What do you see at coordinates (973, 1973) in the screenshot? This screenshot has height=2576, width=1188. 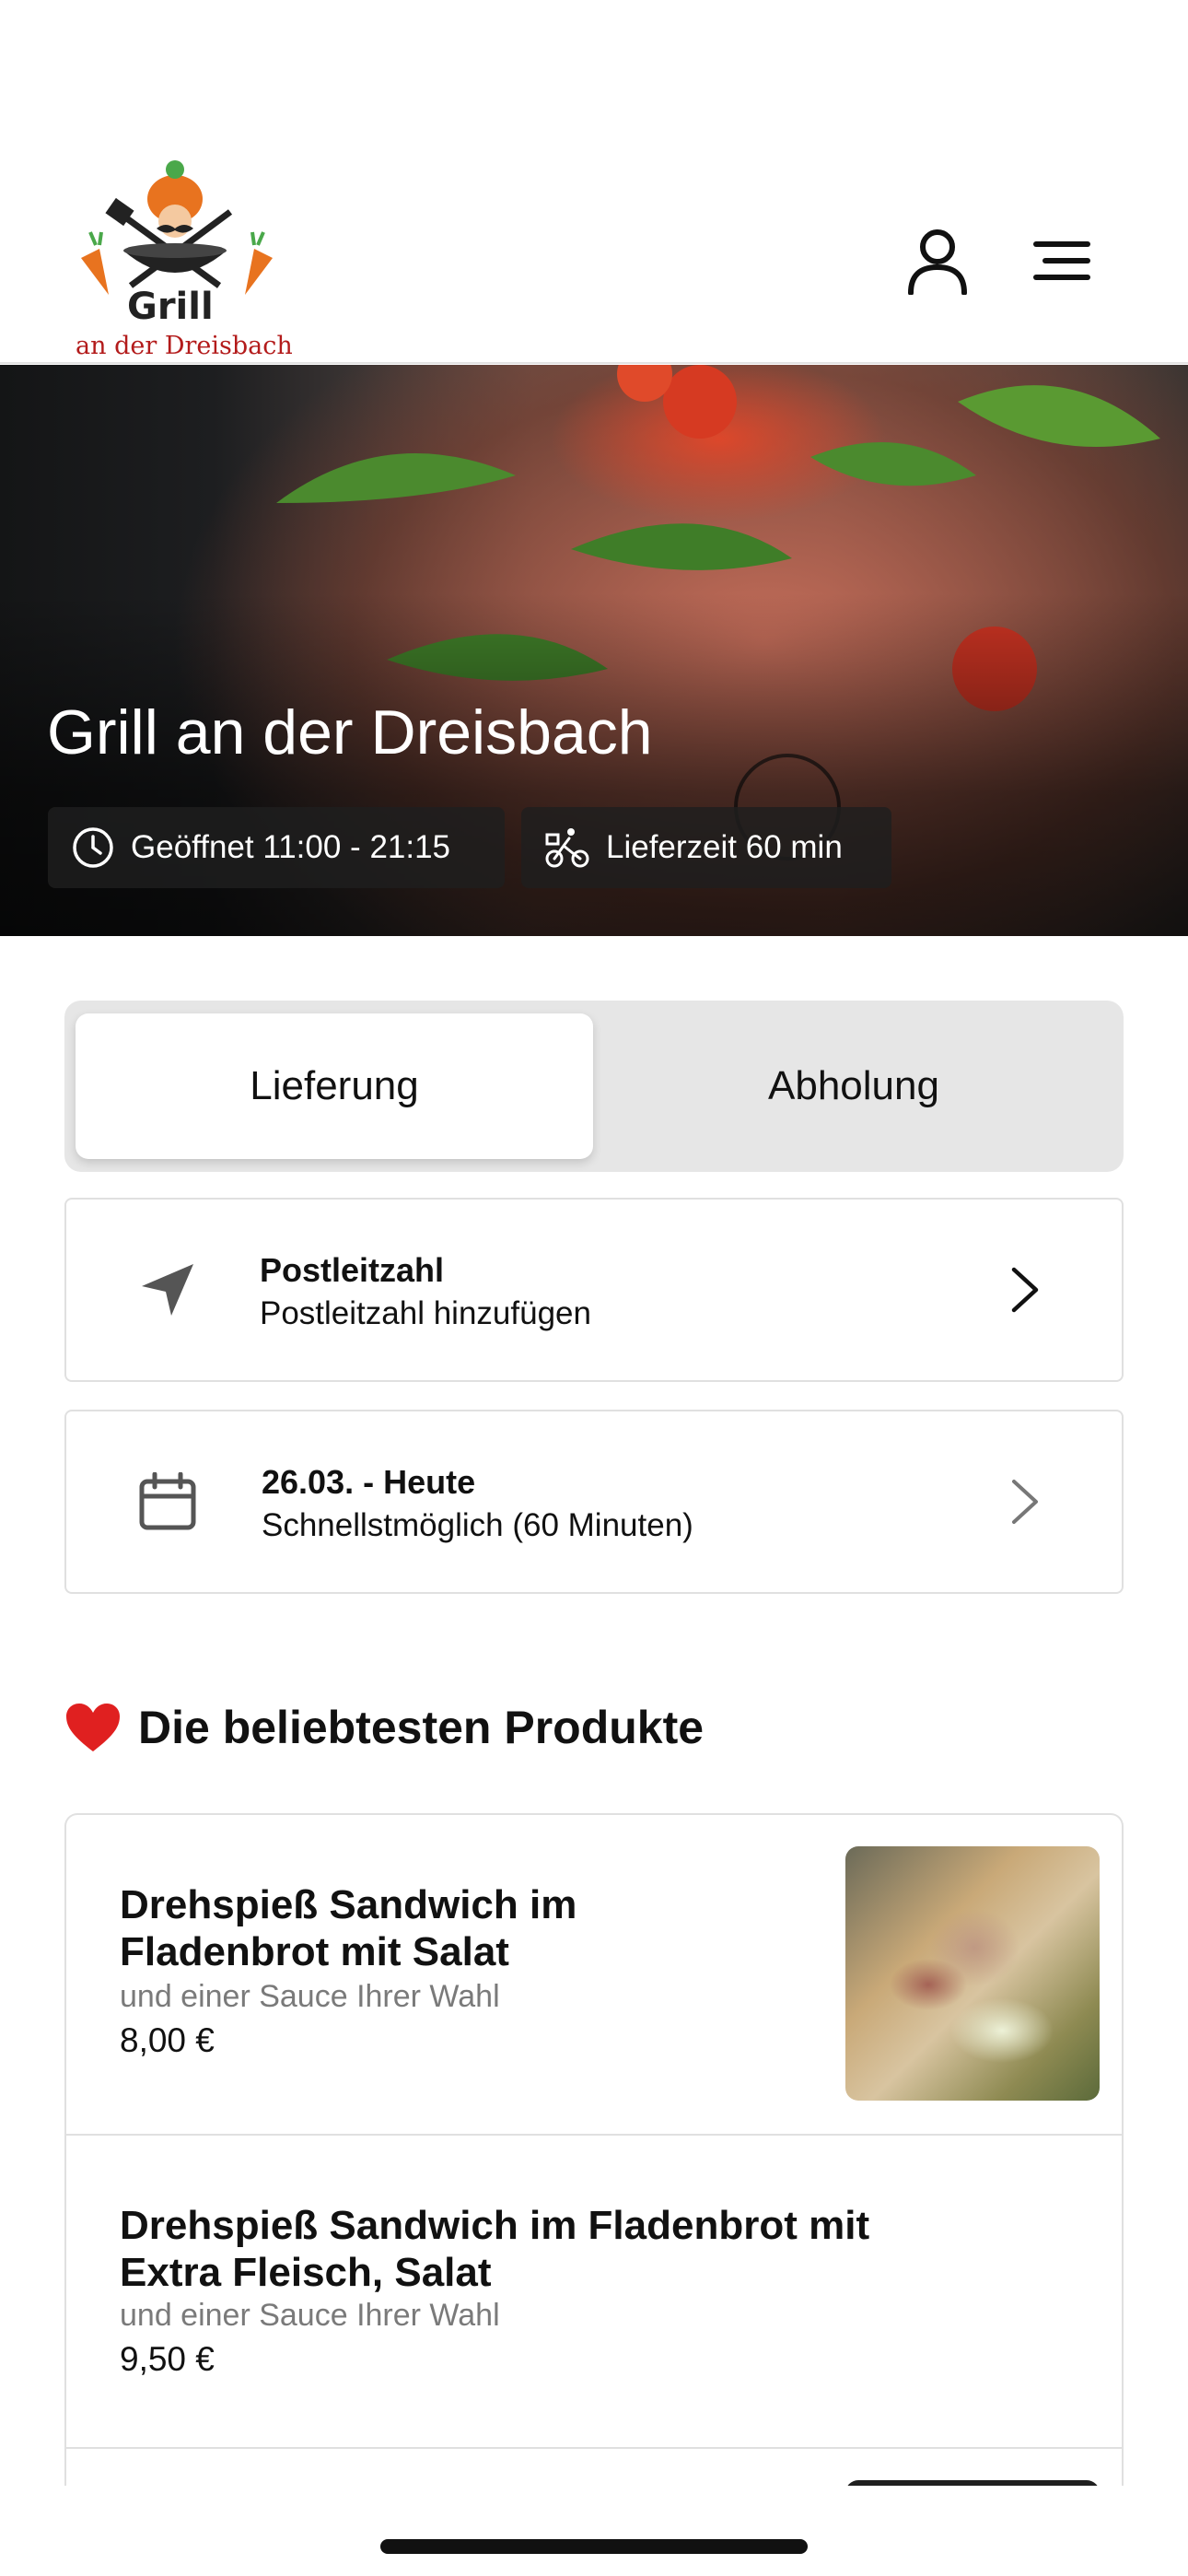 I see `product-image` at bounding box center [973, 1973].